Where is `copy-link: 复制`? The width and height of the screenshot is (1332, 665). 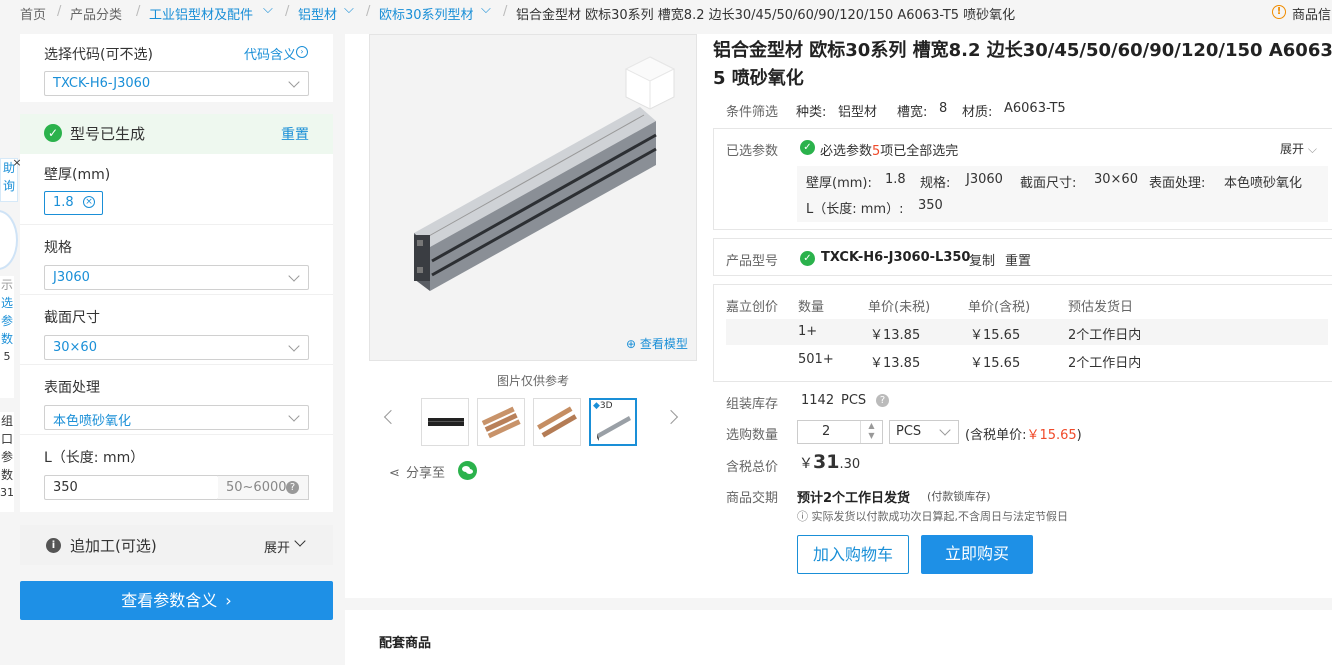
copy-link: 复制 is located at coordinates (982, 259).